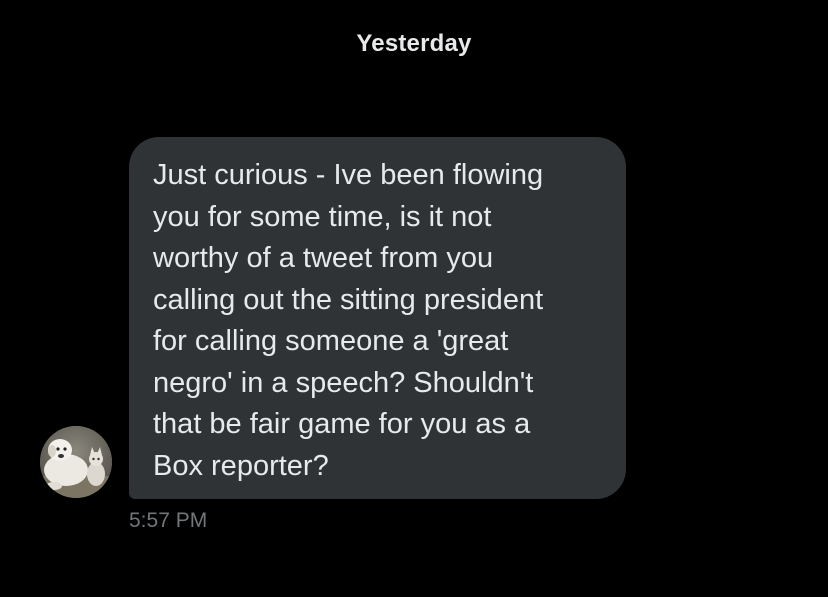 This screenshot has height=597, width=828. What do you see at coordinates (414, 43) in the screenshot?
I see `date-divider: Yesterday` at bounding box center [414, 43].